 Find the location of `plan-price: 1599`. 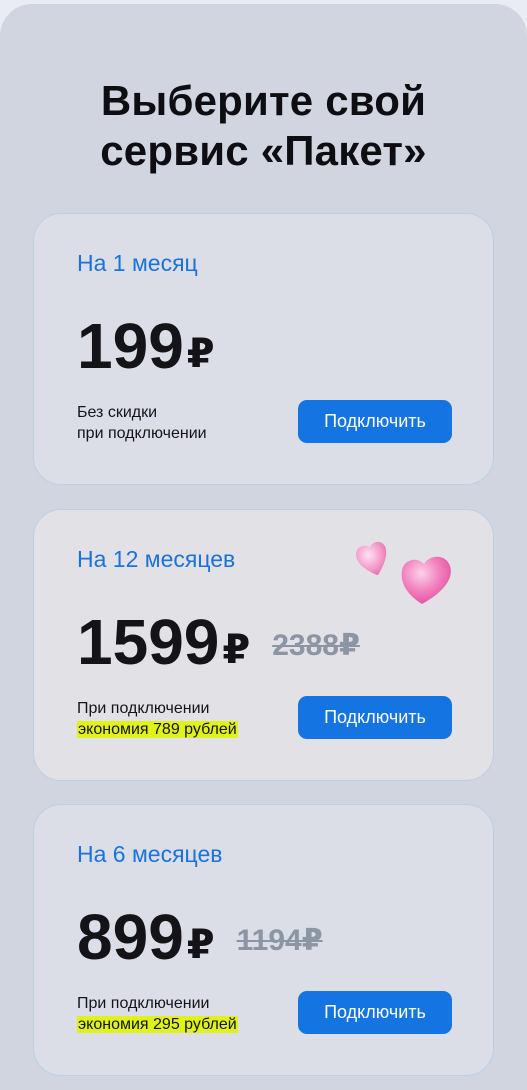

plan-price: 1599 is located at coordinates (148, 642).